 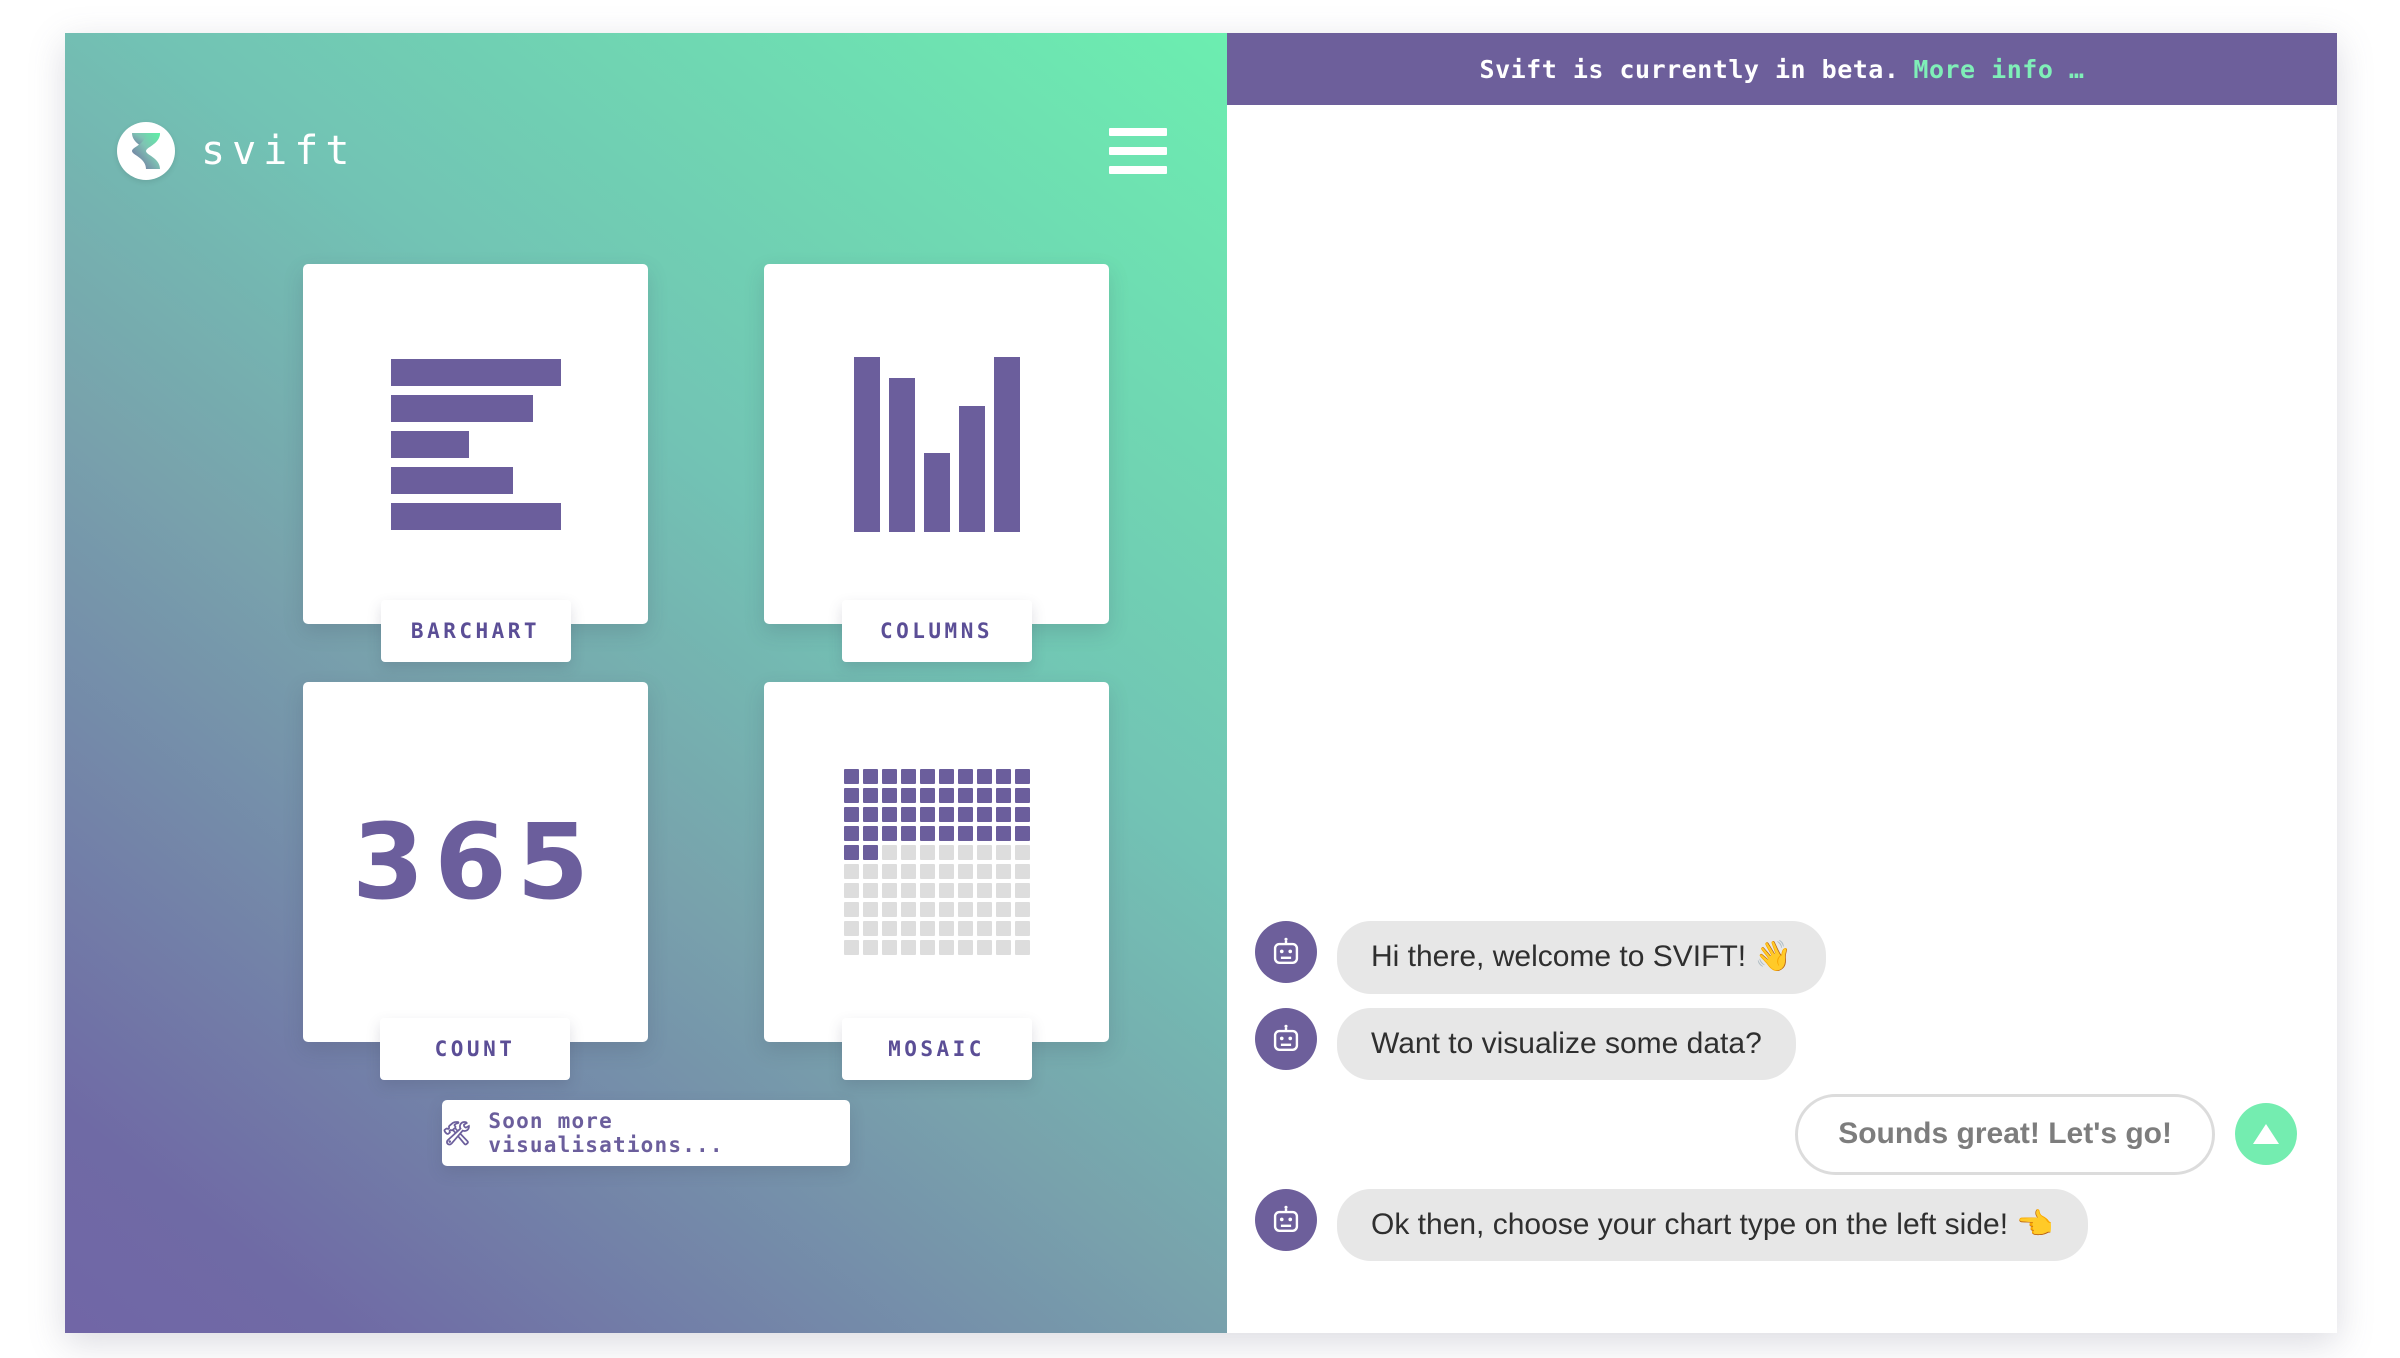 I want to click on viz-card-columns: COLUMNS, so click(x=936, y=463).